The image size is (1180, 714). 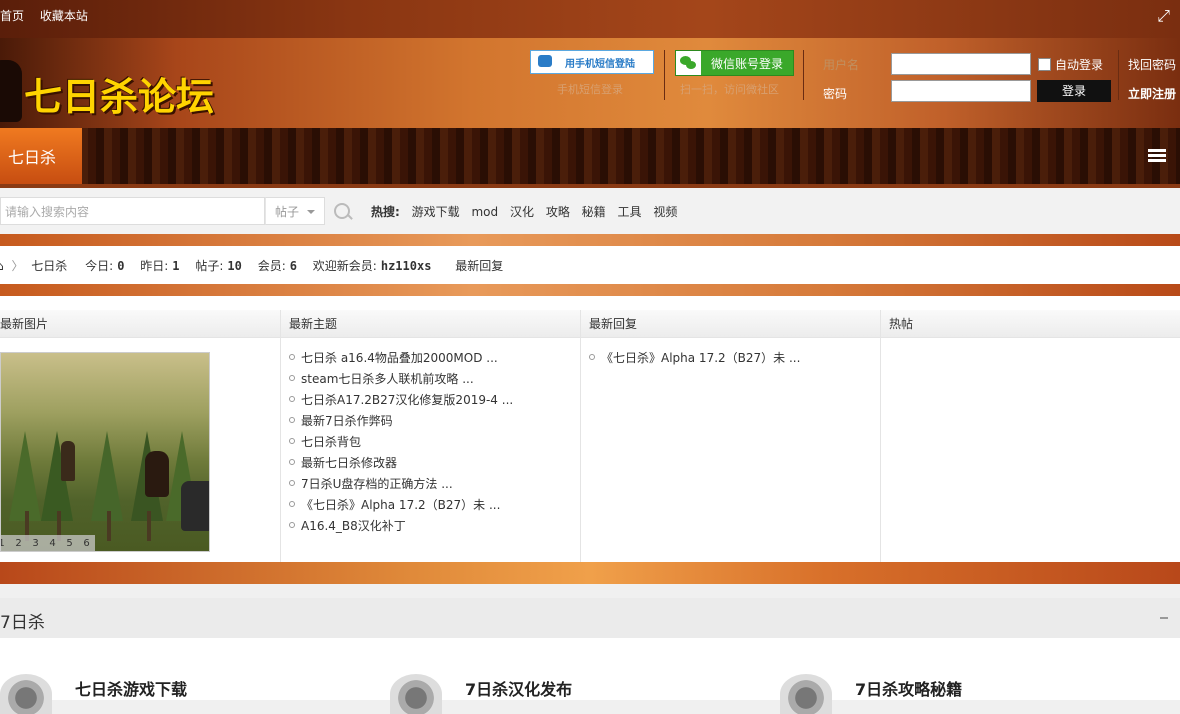 I want to click on search-icon, so click(x=342, y=211).